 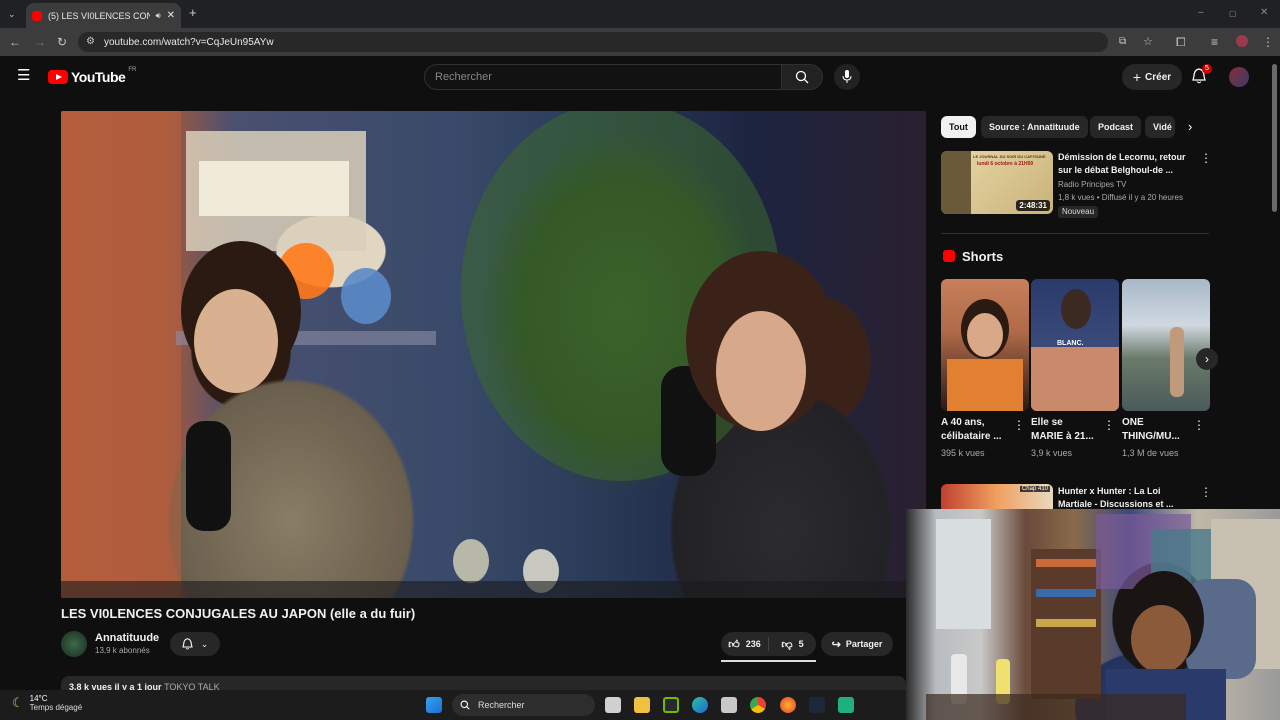 I want to click on dislike-button: 👎︎ 5, so click(x=792, y=644).